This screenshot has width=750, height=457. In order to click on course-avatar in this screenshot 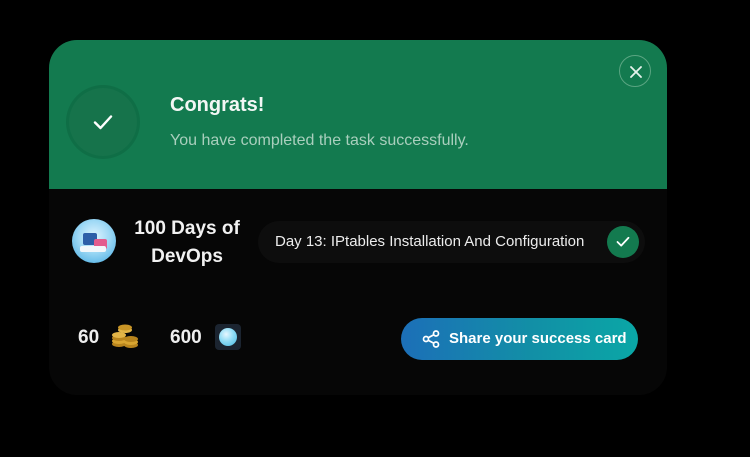, I will do `click(94, 241)`.